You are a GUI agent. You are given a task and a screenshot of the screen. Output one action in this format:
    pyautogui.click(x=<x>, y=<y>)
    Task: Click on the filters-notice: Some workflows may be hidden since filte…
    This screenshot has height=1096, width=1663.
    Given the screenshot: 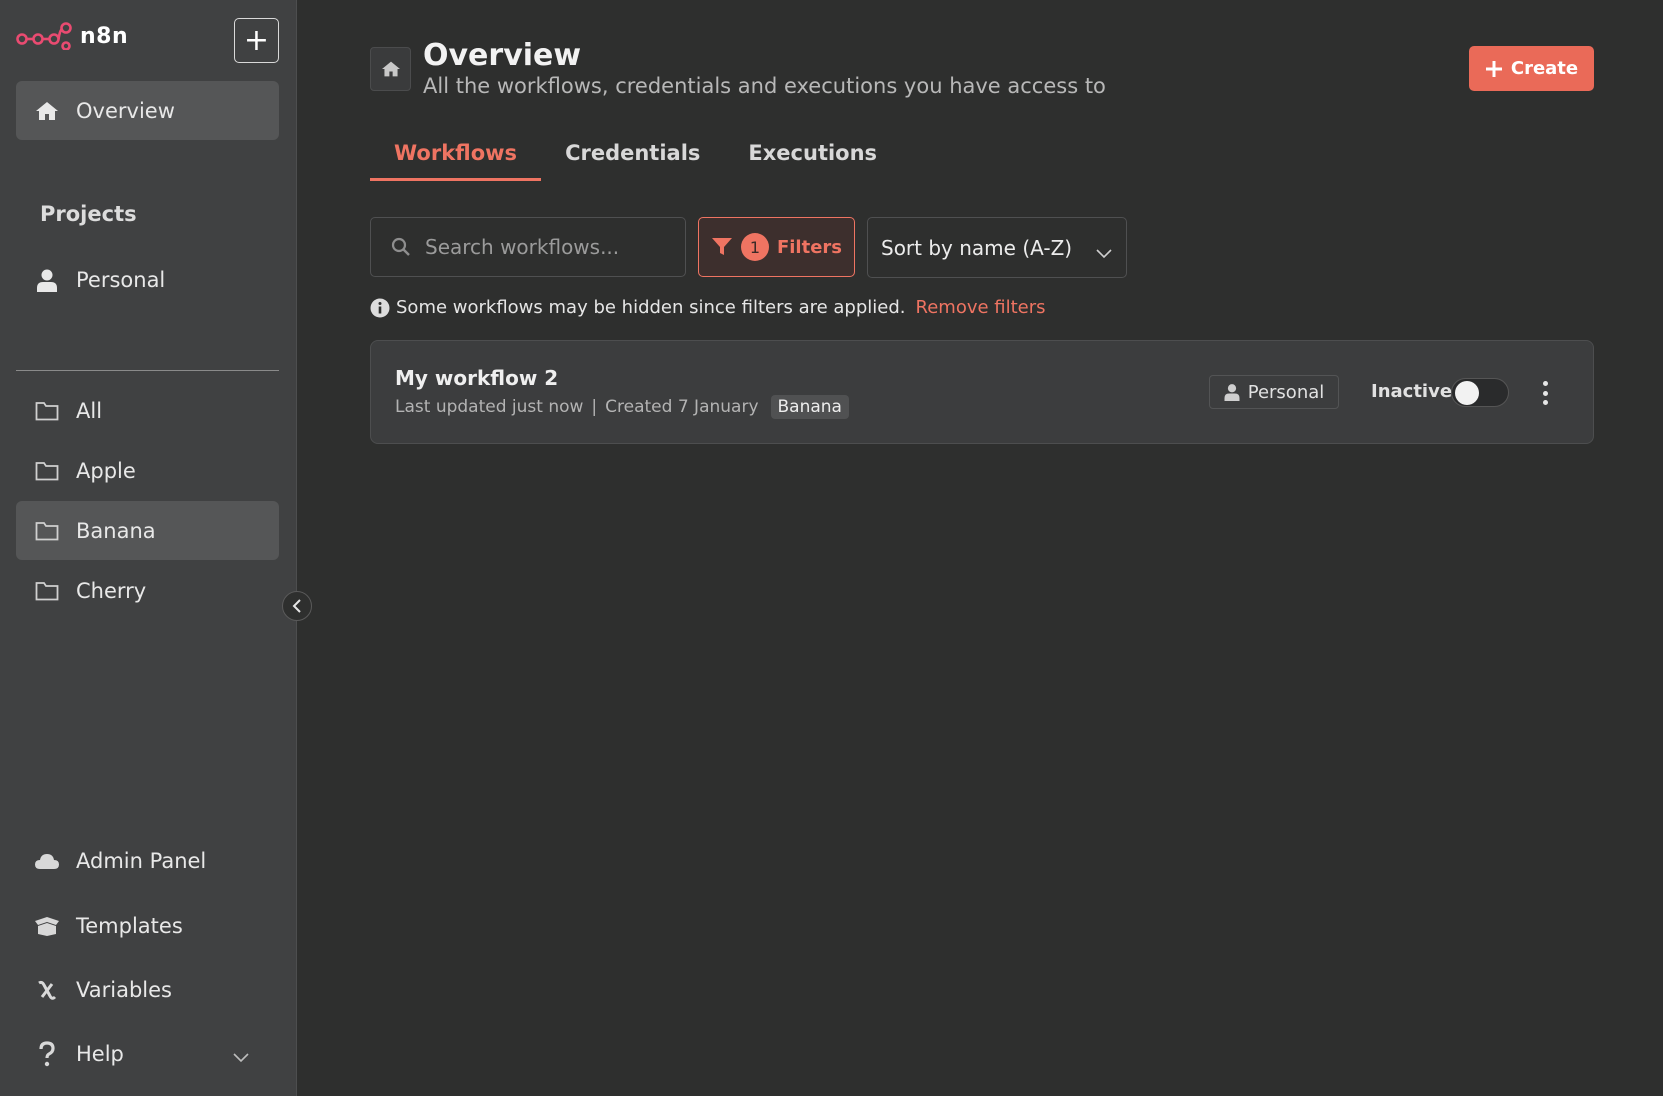 What is the action you would take?
    pyautogui.click(x=708, y=307)
    